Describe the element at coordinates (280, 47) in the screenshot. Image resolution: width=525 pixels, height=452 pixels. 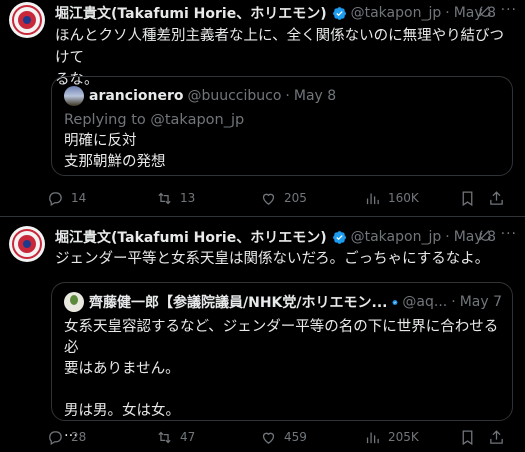
I see `tweet-text-line: ほんとクソ人種差別主義者な上に、全く関係ないのに無理やり結びつけて` at that location.